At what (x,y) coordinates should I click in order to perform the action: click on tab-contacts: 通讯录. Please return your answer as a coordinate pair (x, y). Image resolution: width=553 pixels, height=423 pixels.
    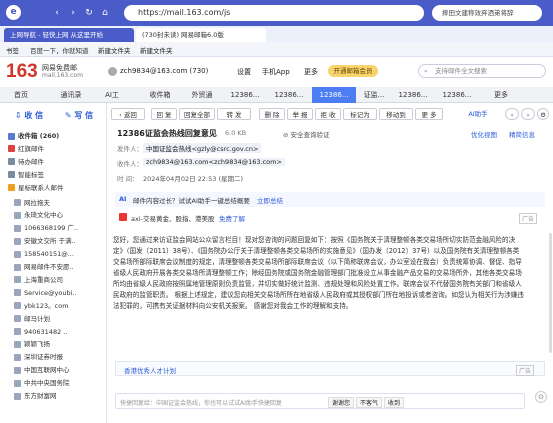
    Looking at the image, I should click on (71, 95).